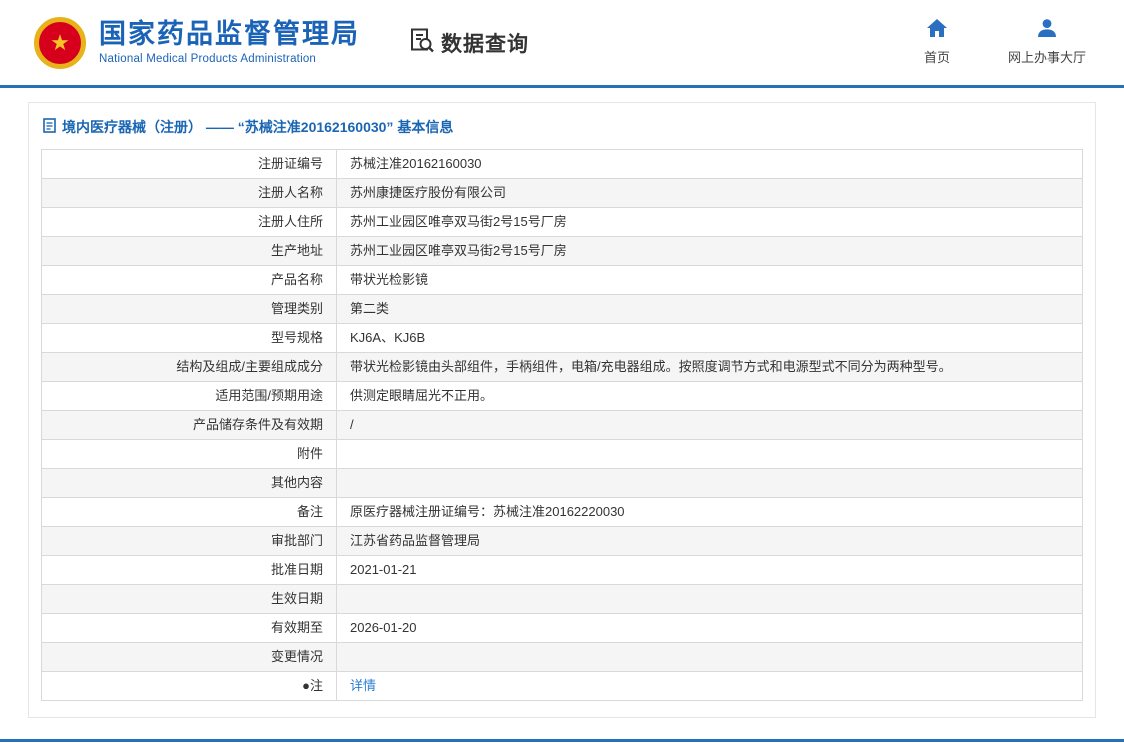 This screenshot has width=1124, height=743. What do you see at coordinates (258, 127) in the screenshot?
I see `page-title-text: 境内医疗器械（注册） —— “苏械注准20162160030” 基本信息` at bounding box center [258, 127].